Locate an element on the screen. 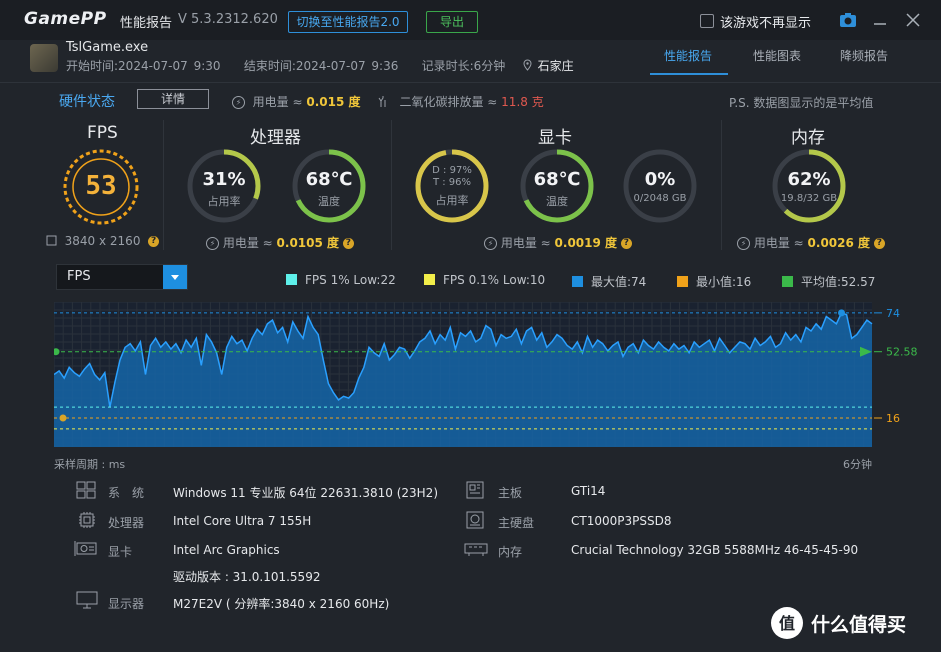 This screenshot has width=941, height=652. gpu-usage-label: 占用率 is located at coordinates (452, 200).